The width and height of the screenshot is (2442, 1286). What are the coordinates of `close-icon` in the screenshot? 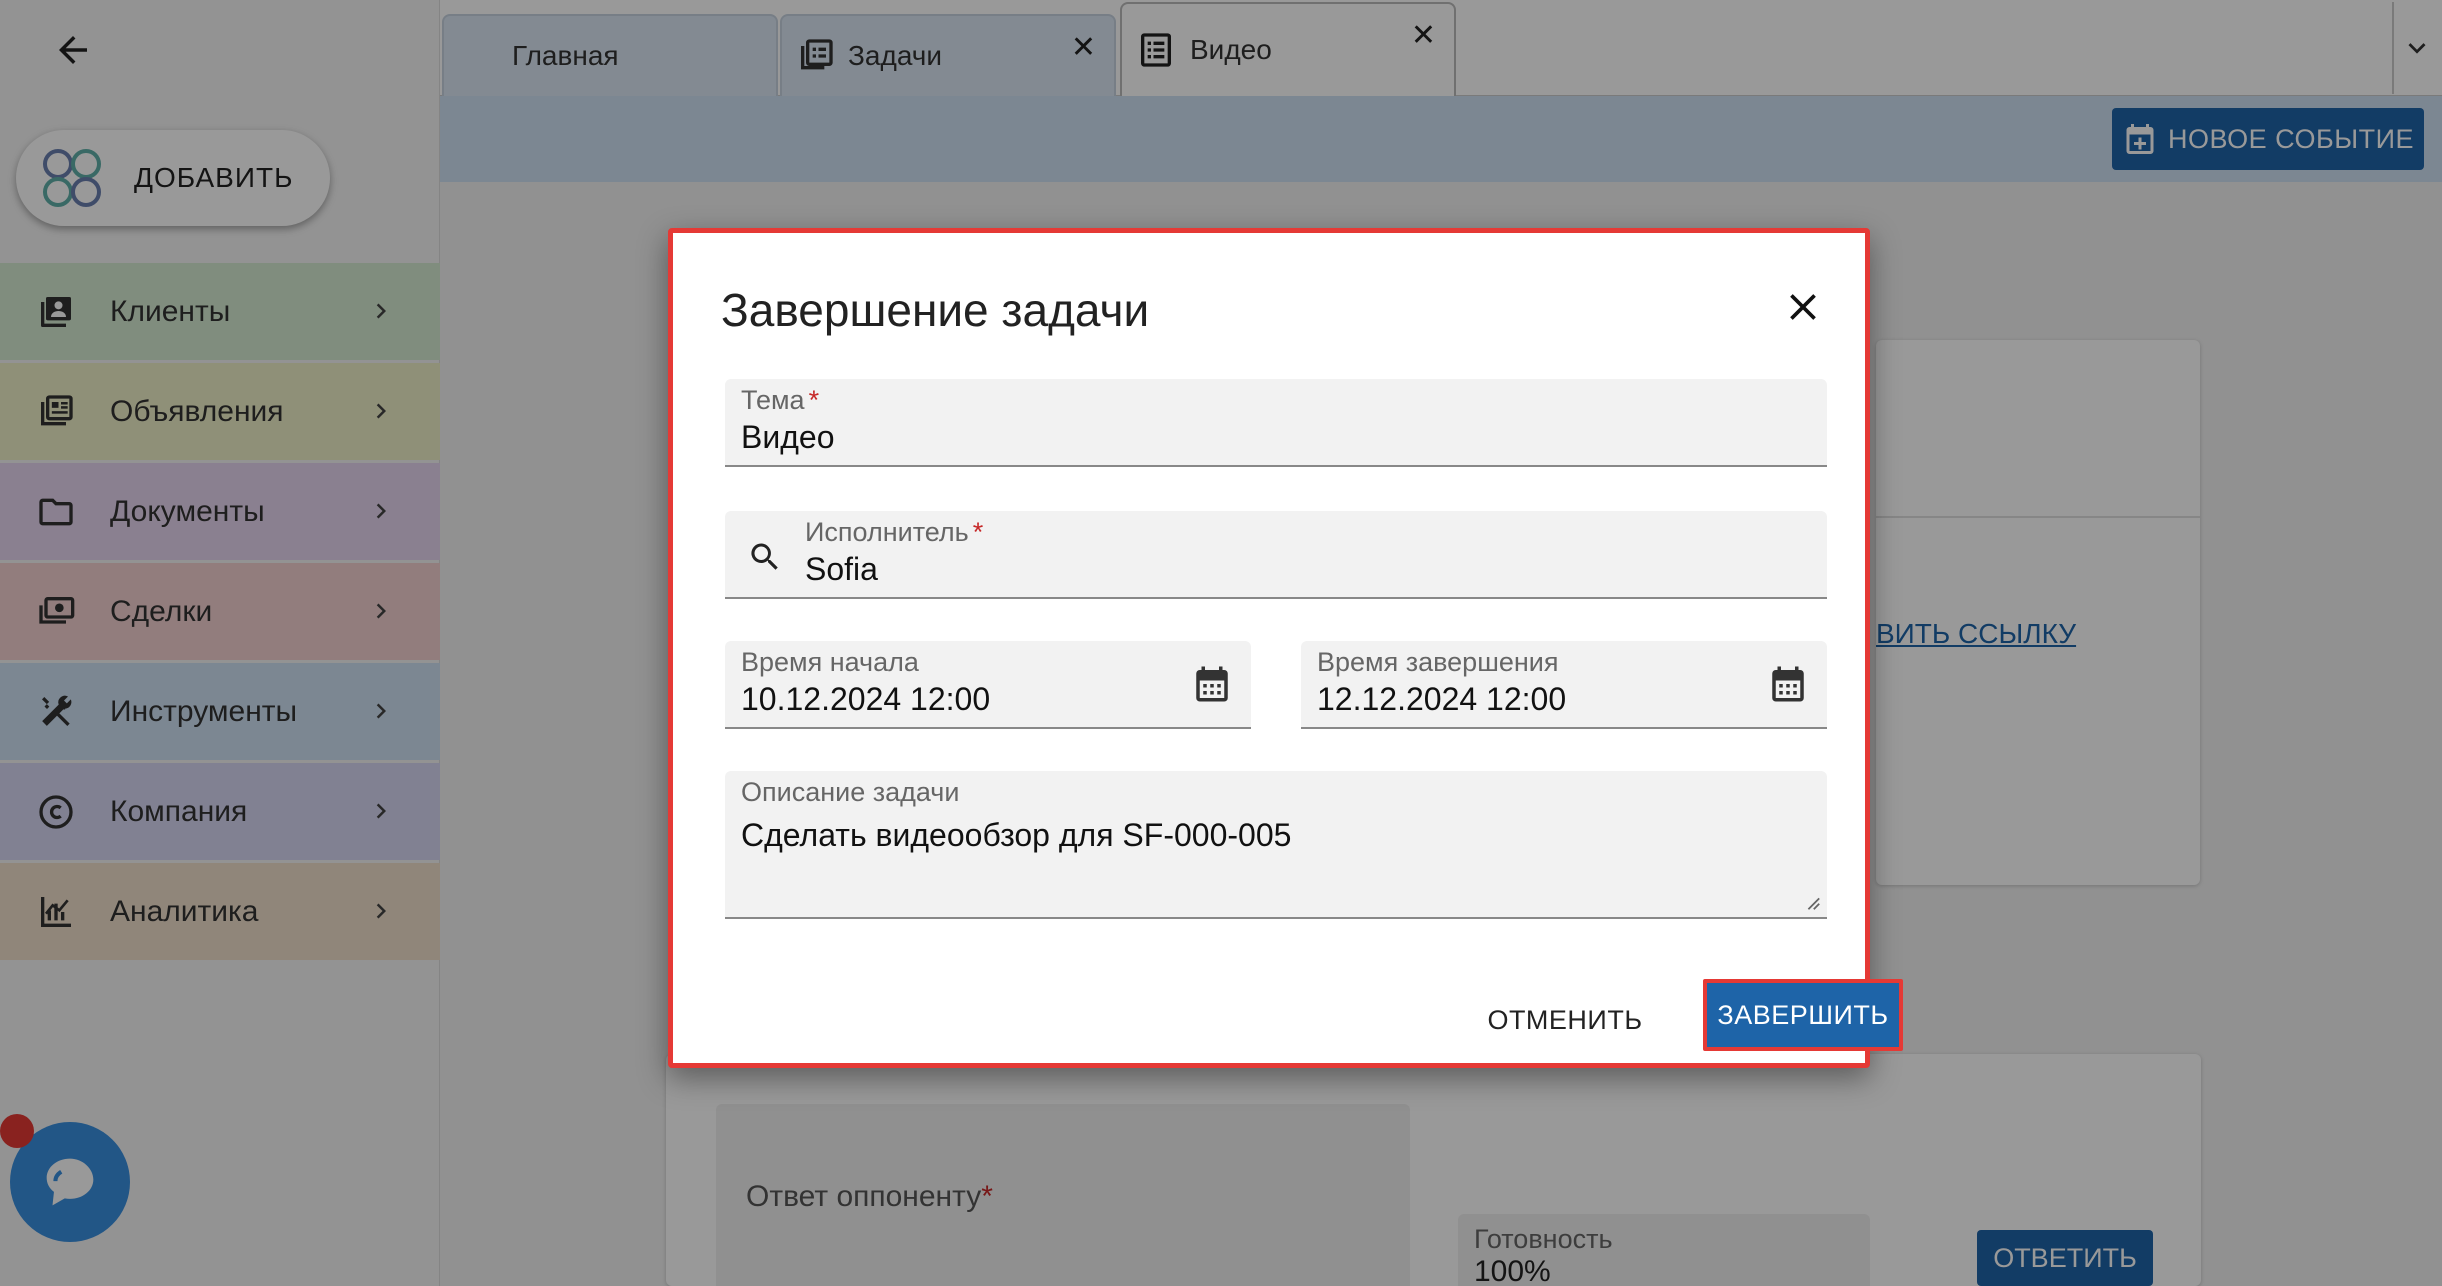 It's located at (1803, 307).